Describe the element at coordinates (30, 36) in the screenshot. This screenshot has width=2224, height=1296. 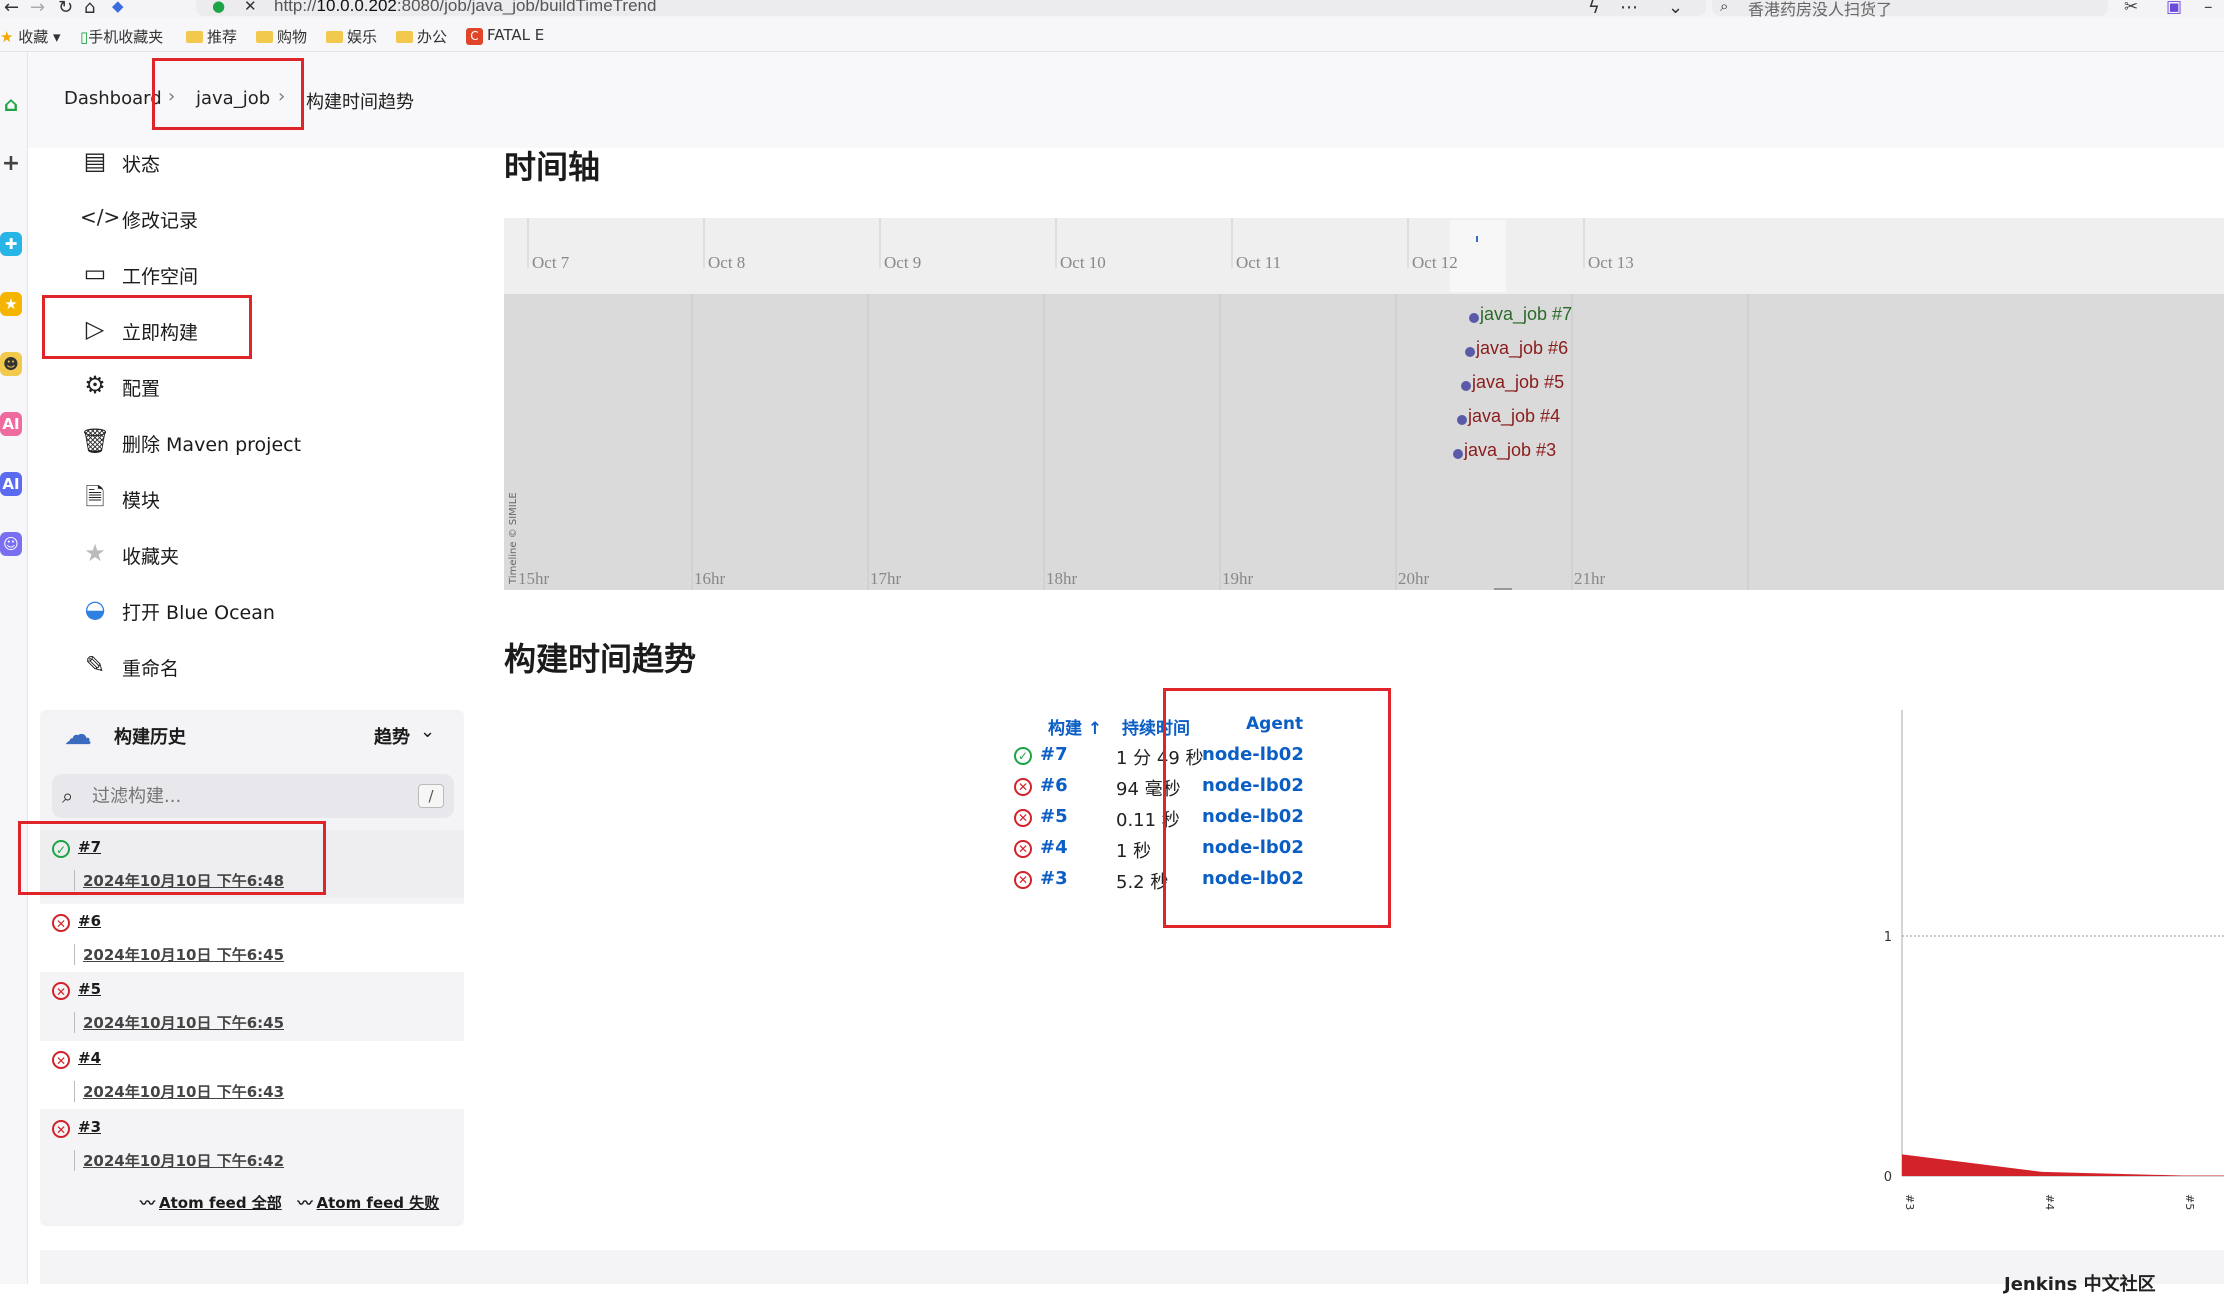
I see `bookmark-favorites: ★ 收藏 ▾` at that location.